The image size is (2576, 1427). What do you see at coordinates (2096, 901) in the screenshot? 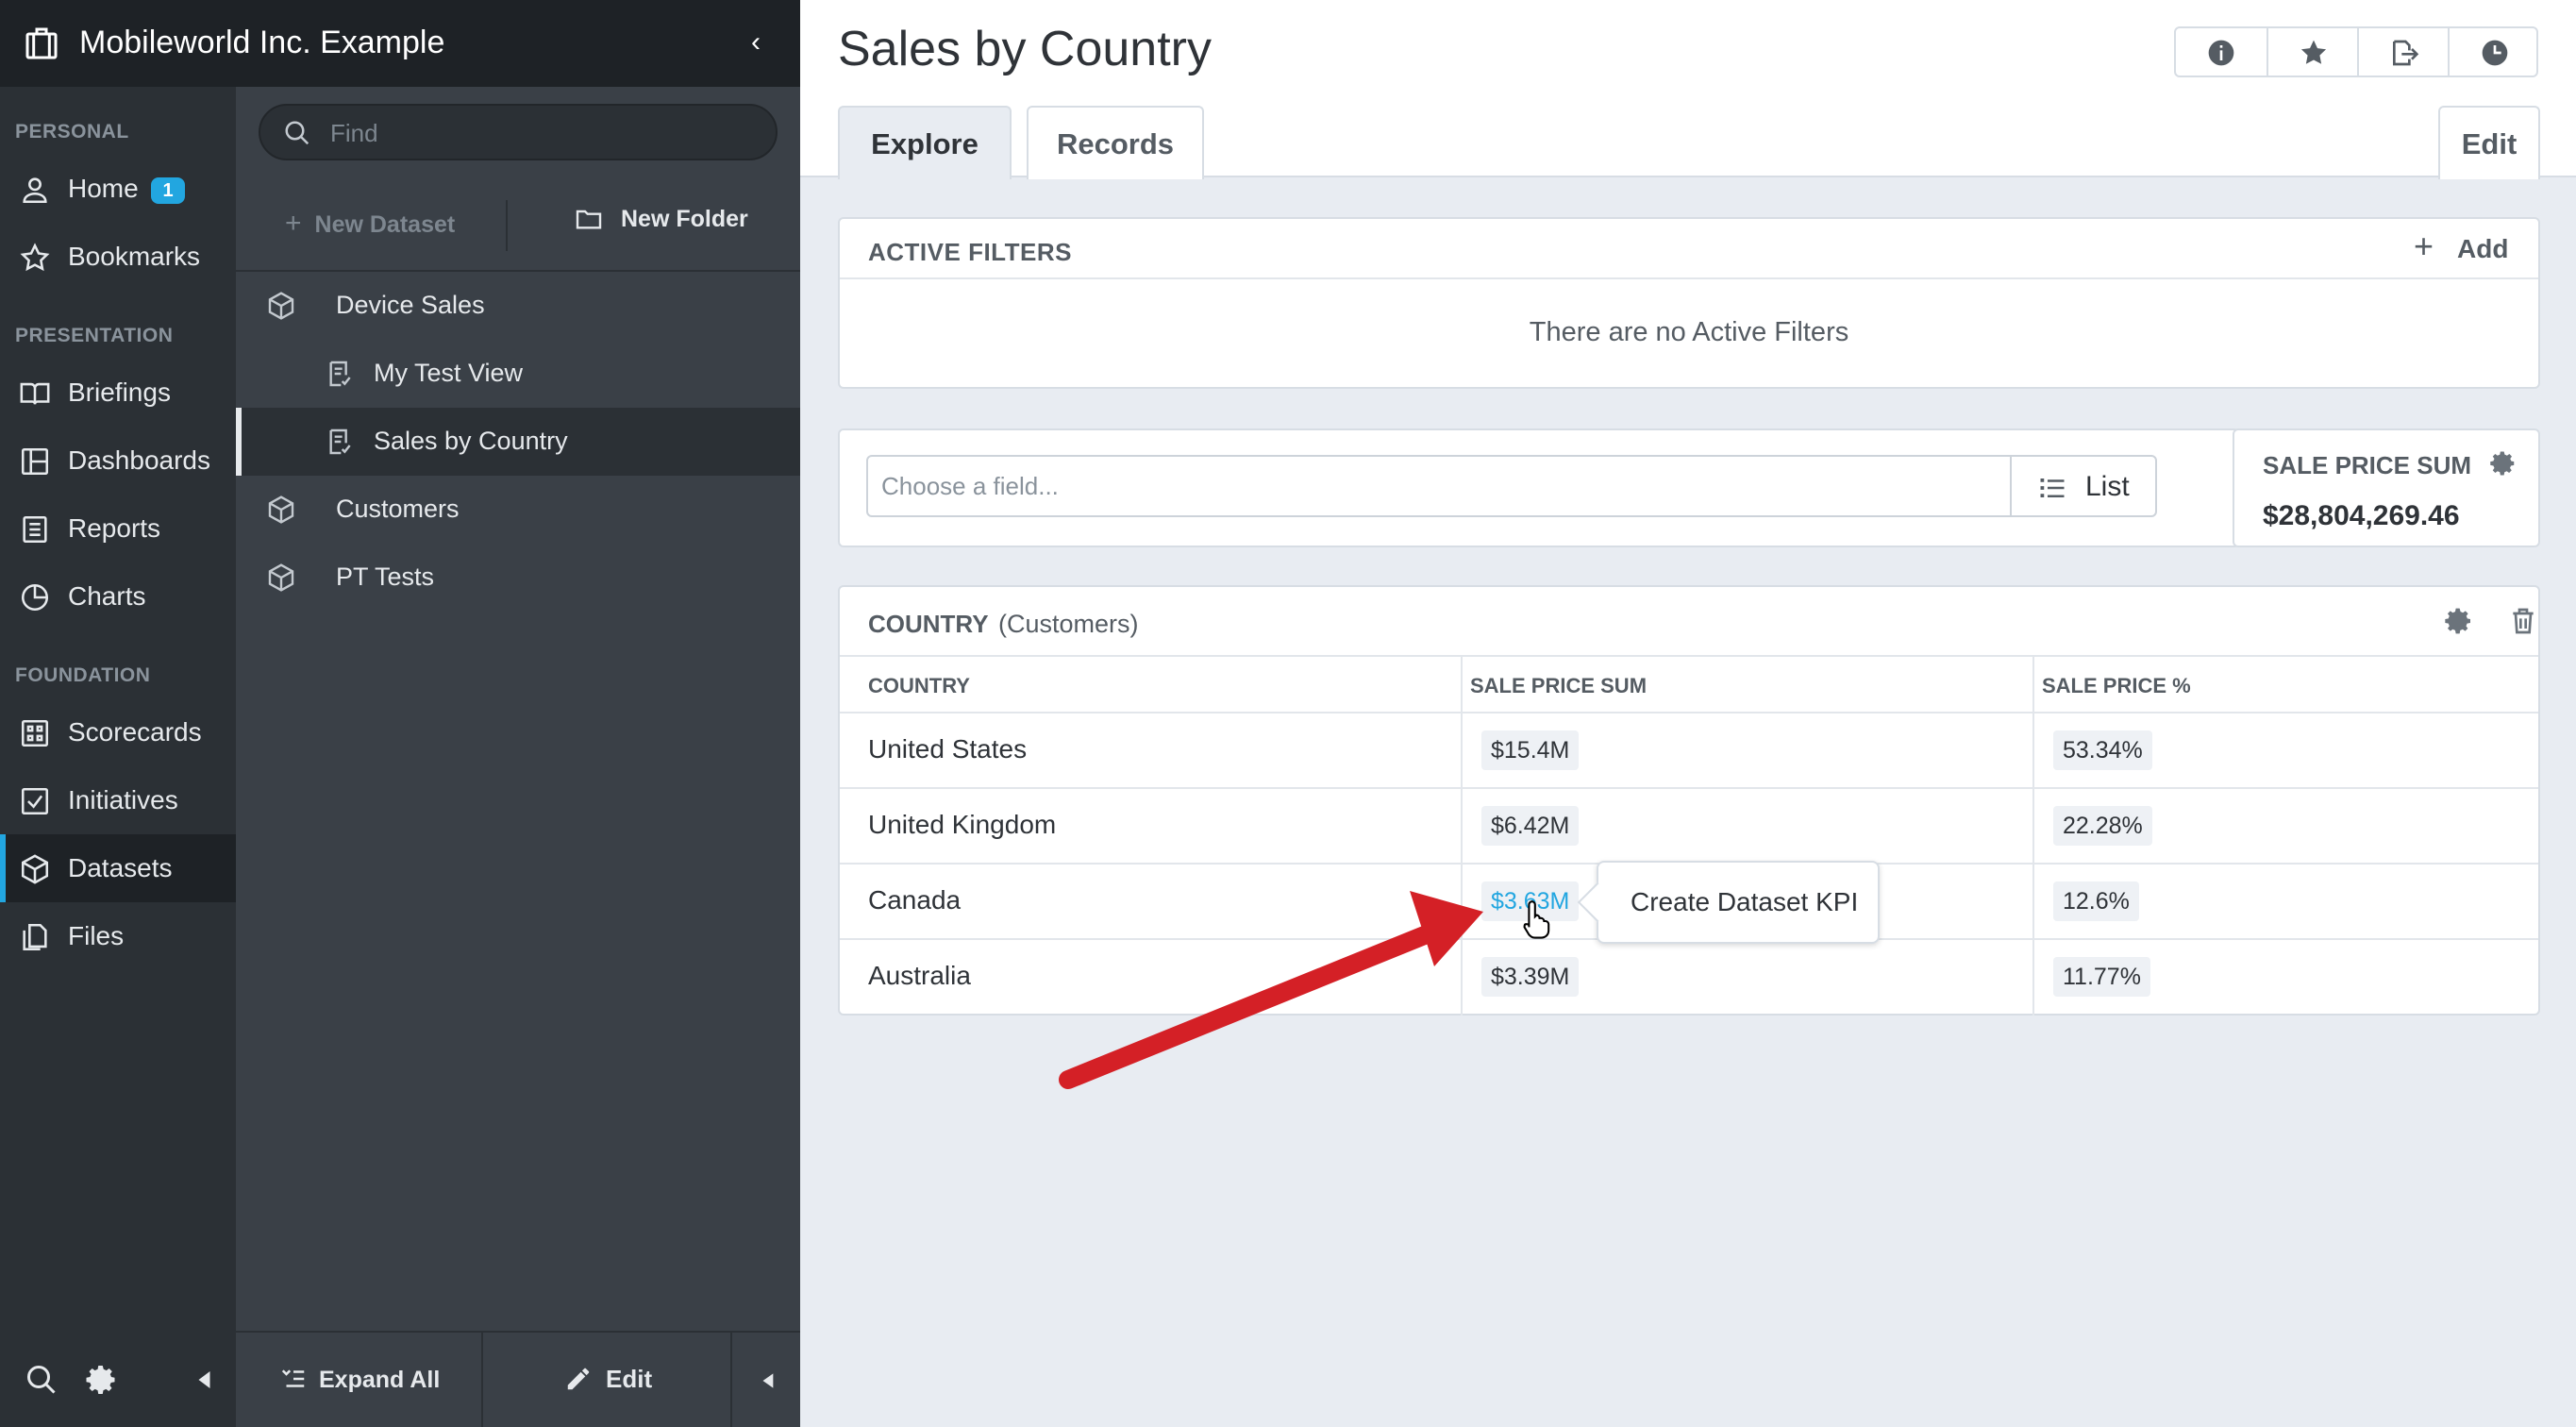
I see `table-row-pct: 12.6%` at bounding box center [2096, 901].